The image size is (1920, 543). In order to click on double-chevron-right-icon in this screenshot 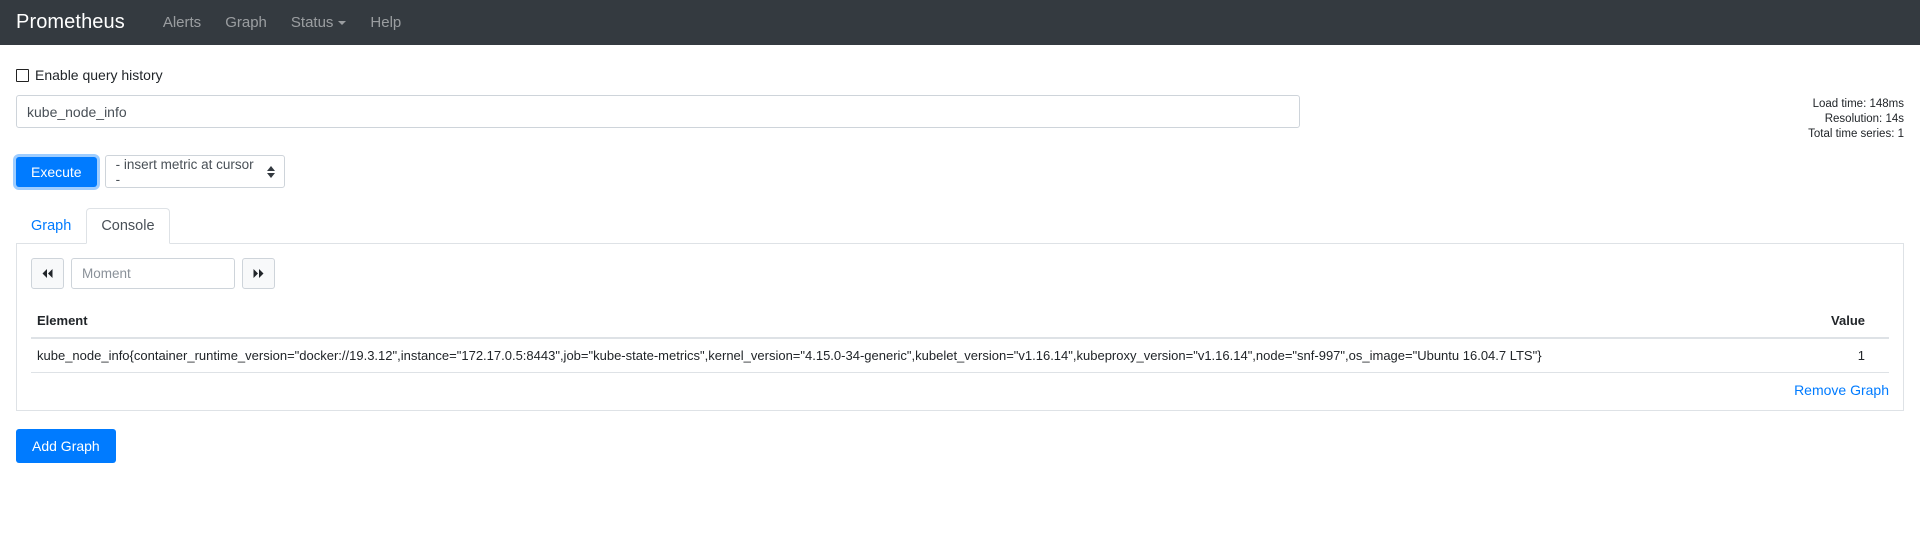, I will do `click(258, 273)`.